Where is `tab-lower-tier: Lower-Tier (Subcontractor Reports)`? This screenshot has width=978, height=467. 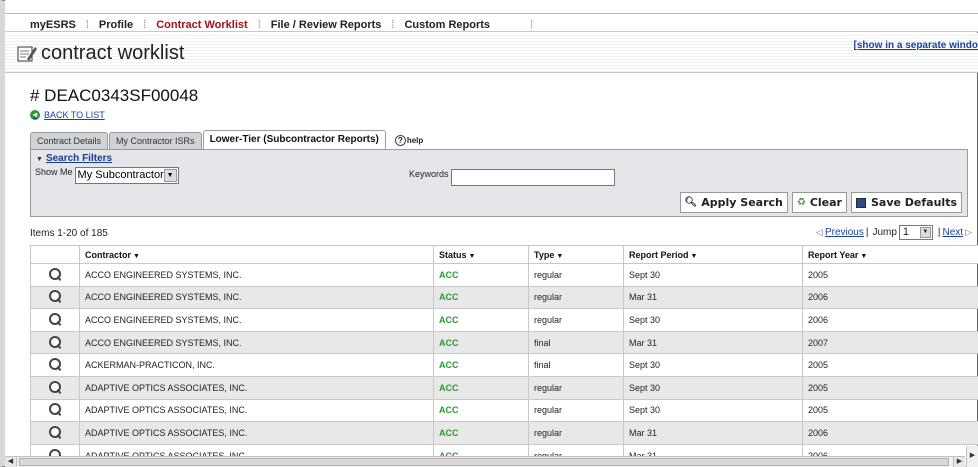
tab-lower-tier: Lower-Tier (Subcontractor Reports) is located at coordinates (294, 139).